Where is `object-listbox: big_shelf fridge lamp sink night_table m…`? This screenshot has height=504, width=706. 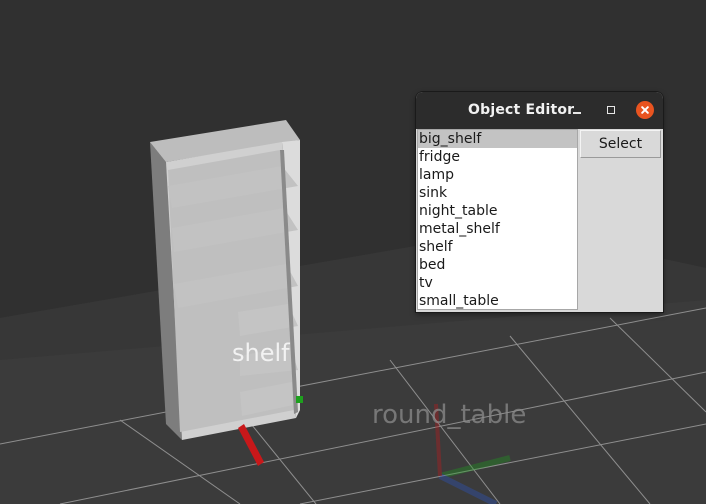 object-listbox: big_shelf fridge lamp sink night_table m… is located at coordinates (497, 219).